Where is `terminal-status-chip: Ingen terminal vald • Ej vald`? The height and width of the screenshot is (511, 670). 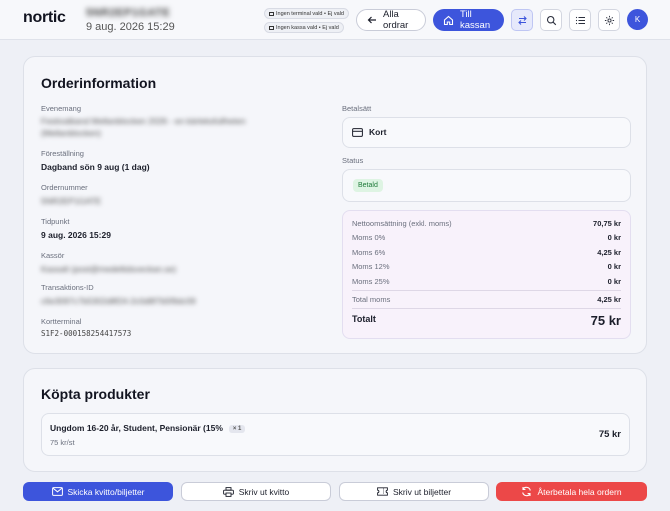
terminal-status-chip: Ingen terminal vald • Ej vald is located at coordinates (306, 13).